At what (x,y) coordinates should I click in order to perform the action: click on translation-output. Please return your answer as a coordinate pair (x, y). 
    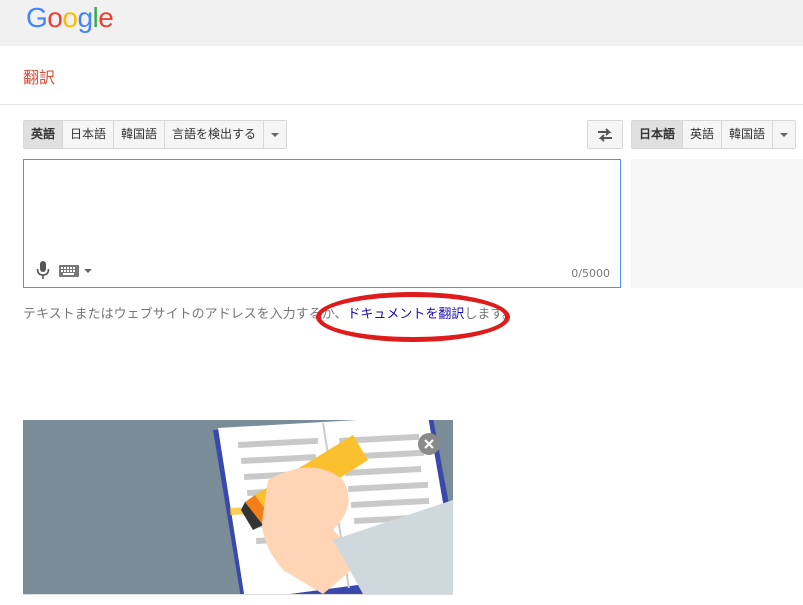
    Looking at the image, I should click on (717, 223).